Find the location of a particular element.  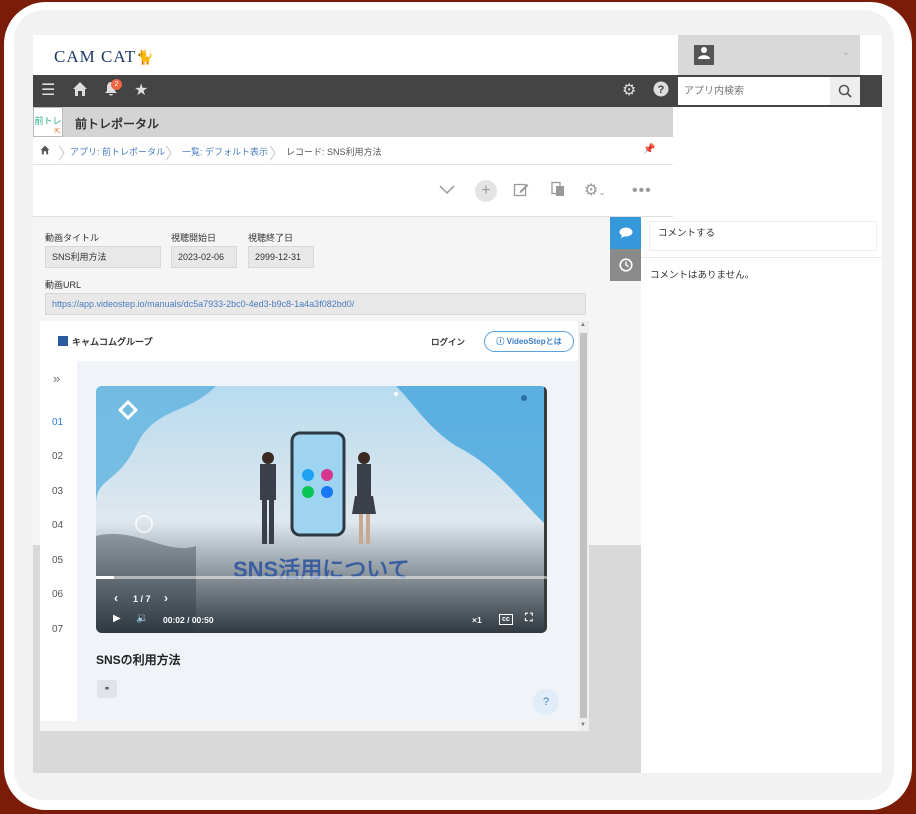

field-title-value: SNS利用方法 is located at coordinates (103, 257).